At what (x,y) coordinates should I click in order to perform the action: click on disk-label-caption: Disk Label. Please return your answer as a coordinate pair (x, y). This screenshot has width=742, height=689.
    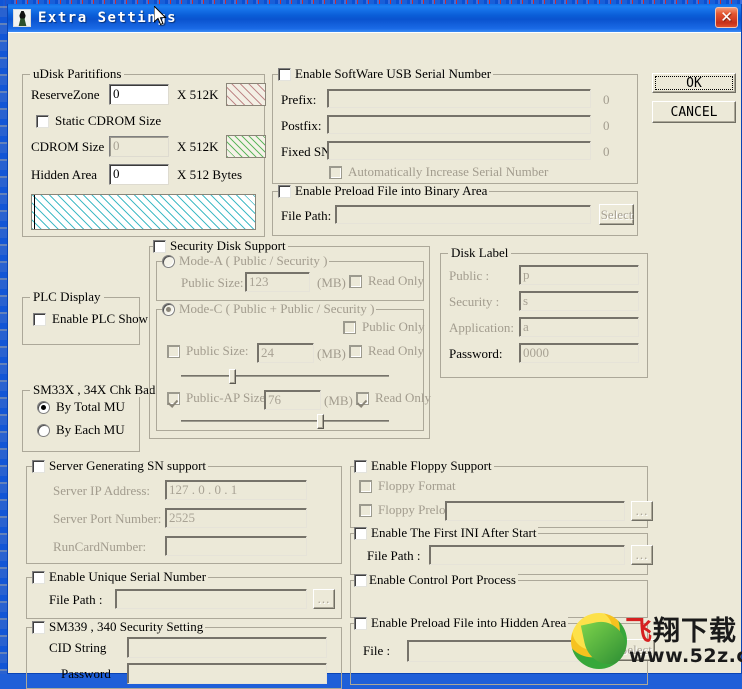
    Looking at the image, I should click on (480, 253).